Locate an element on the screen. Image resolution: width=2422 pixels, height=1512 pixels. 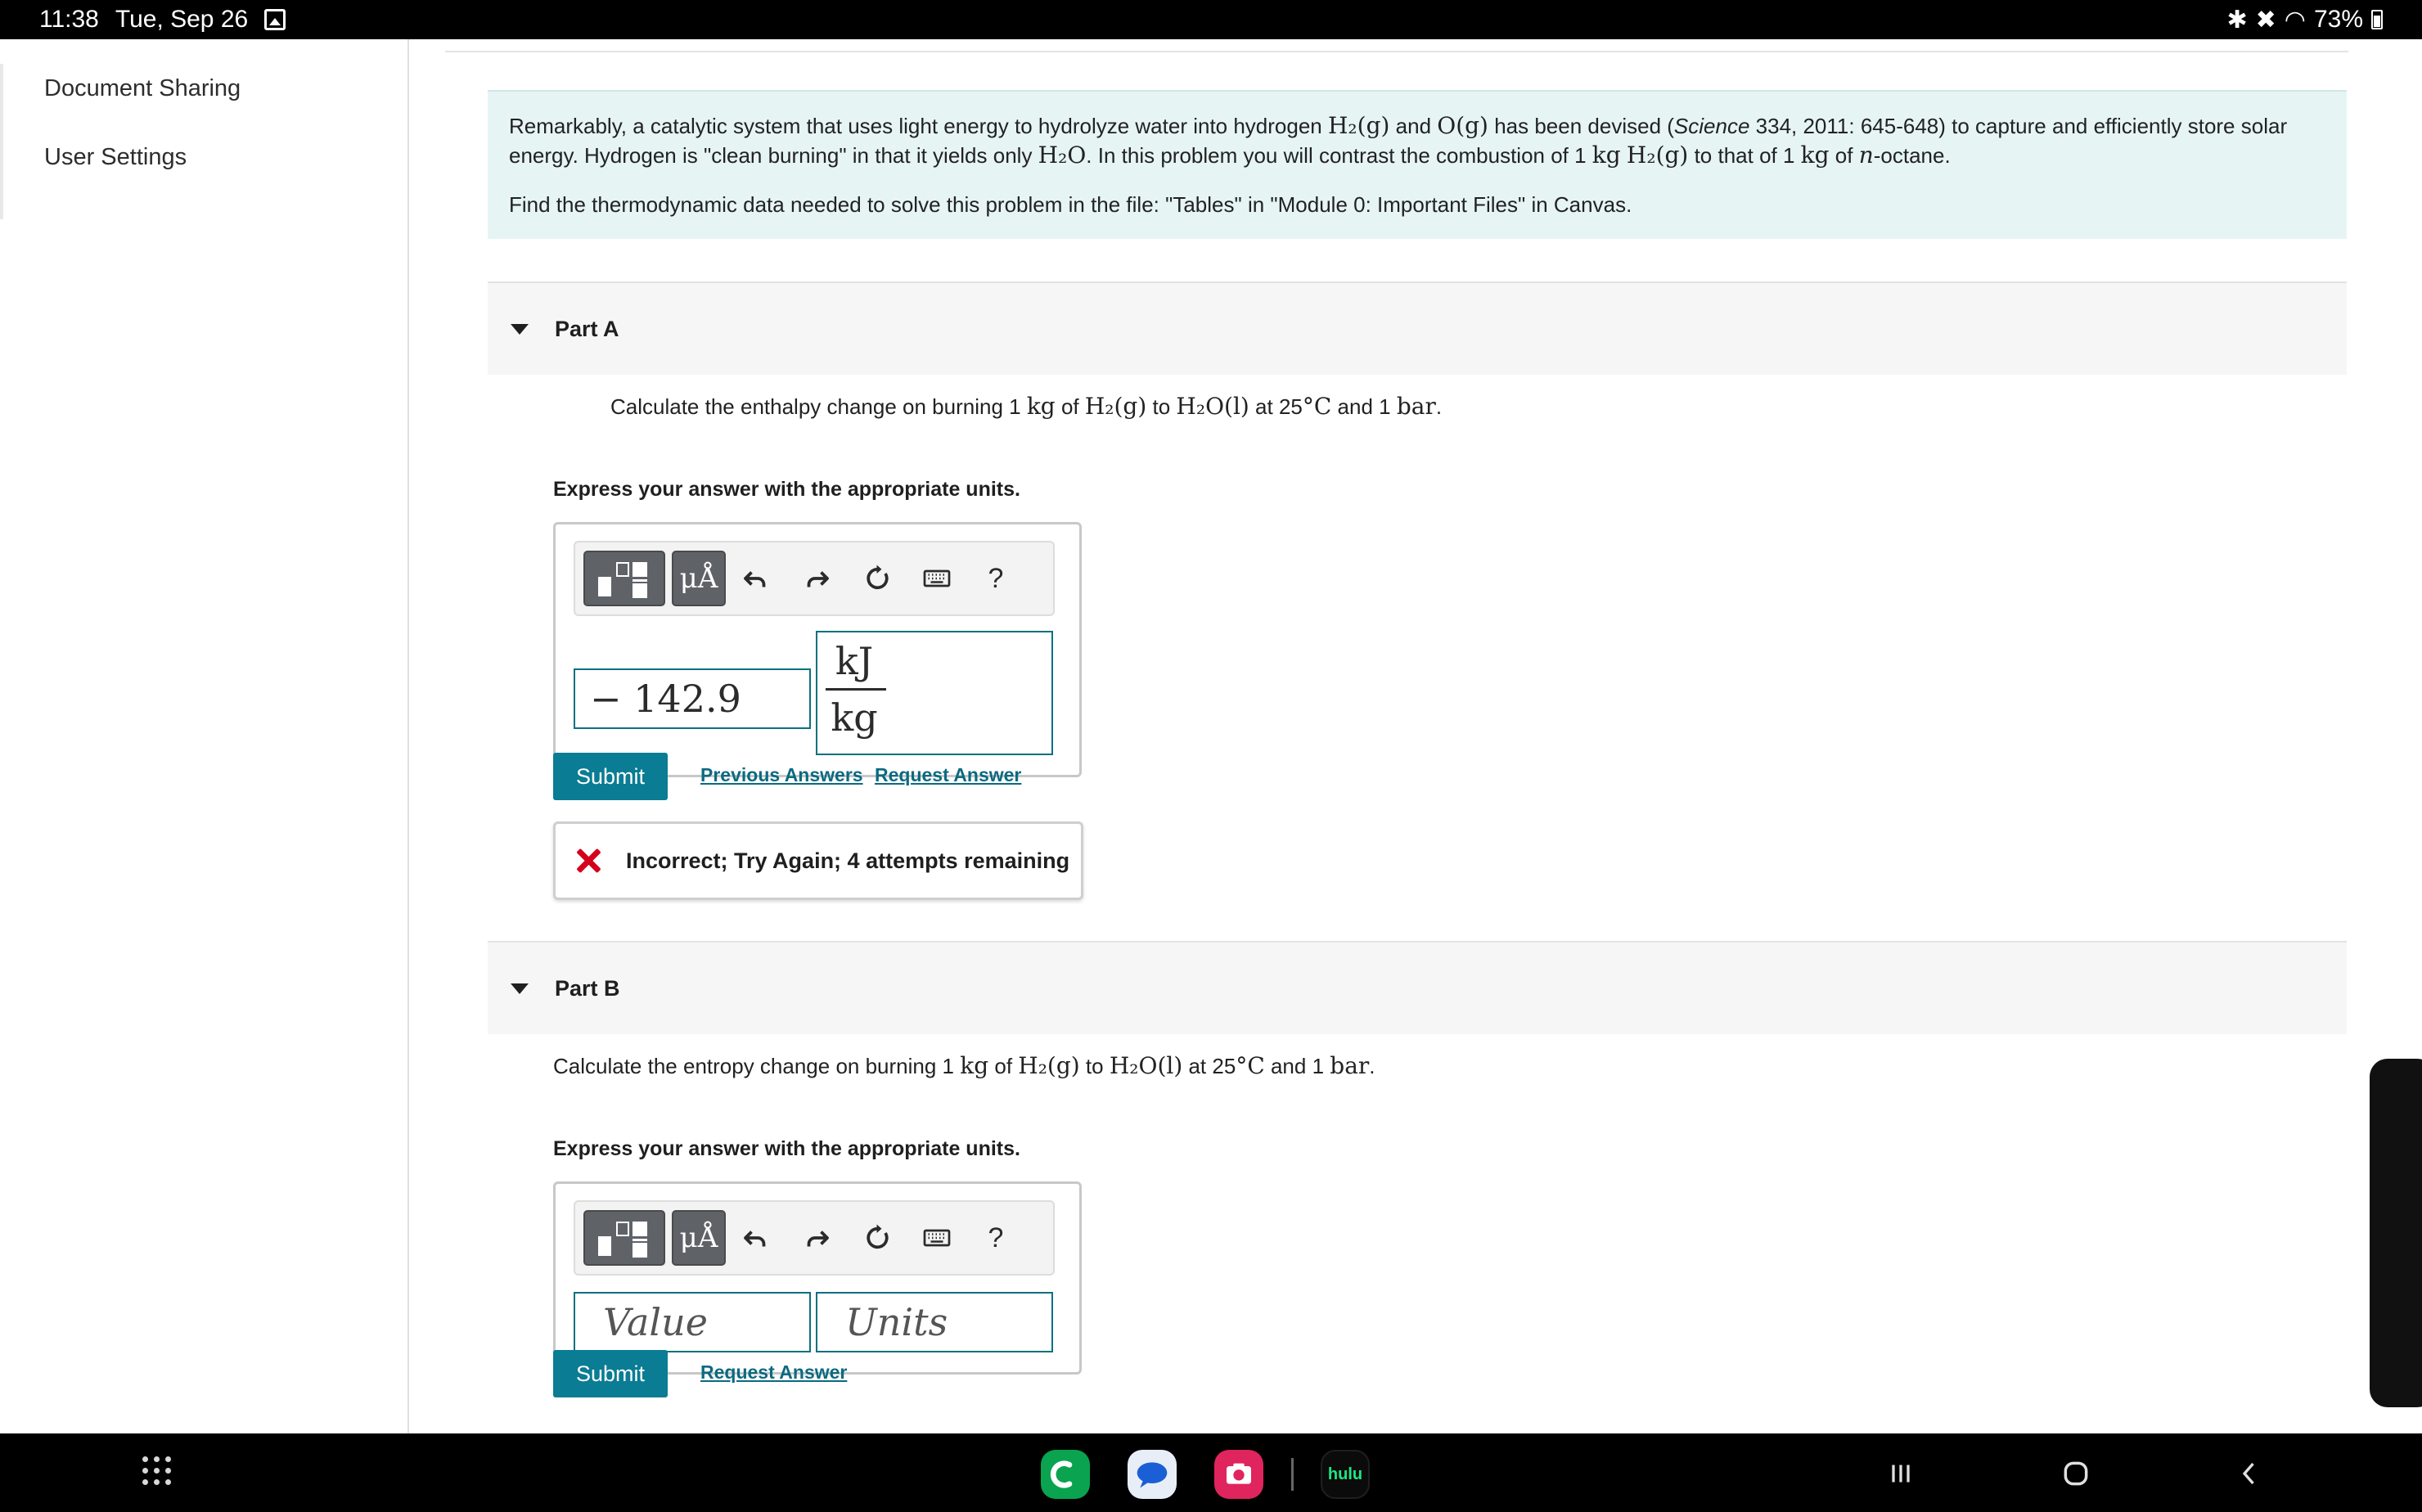
battery-icon is located at coordinates (2377, 20).